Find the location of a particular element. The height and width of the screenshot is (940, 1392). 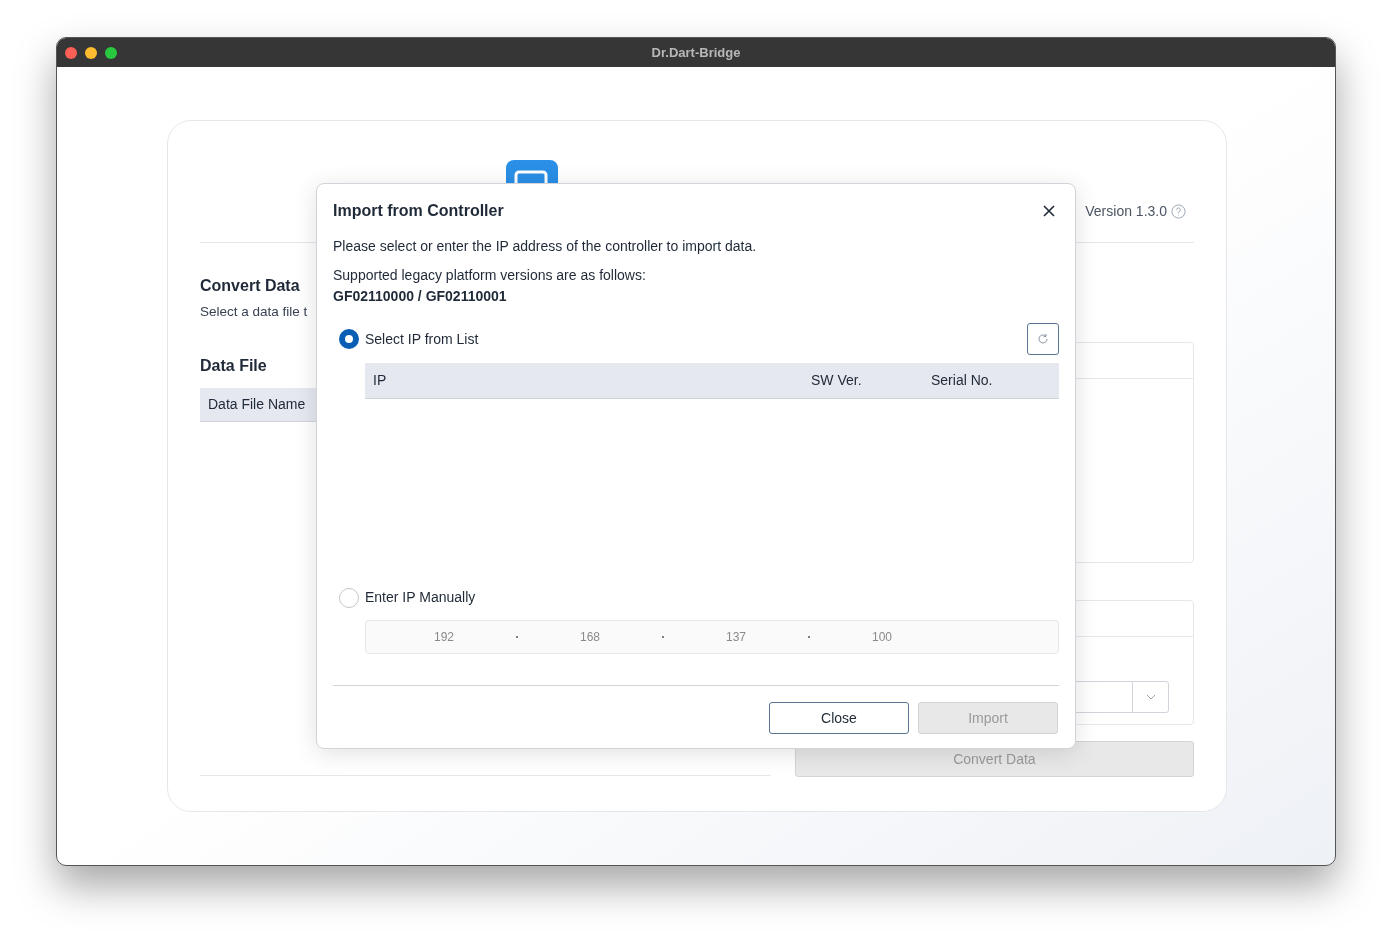

minimize-window-icon is located at coordinates (91, 52).